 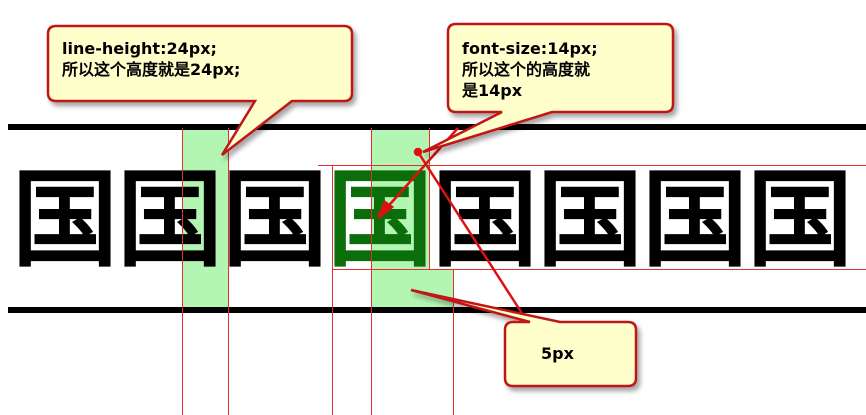 I want to click on font-size-explanation-2: 是14px, so click(x=492, y=90).